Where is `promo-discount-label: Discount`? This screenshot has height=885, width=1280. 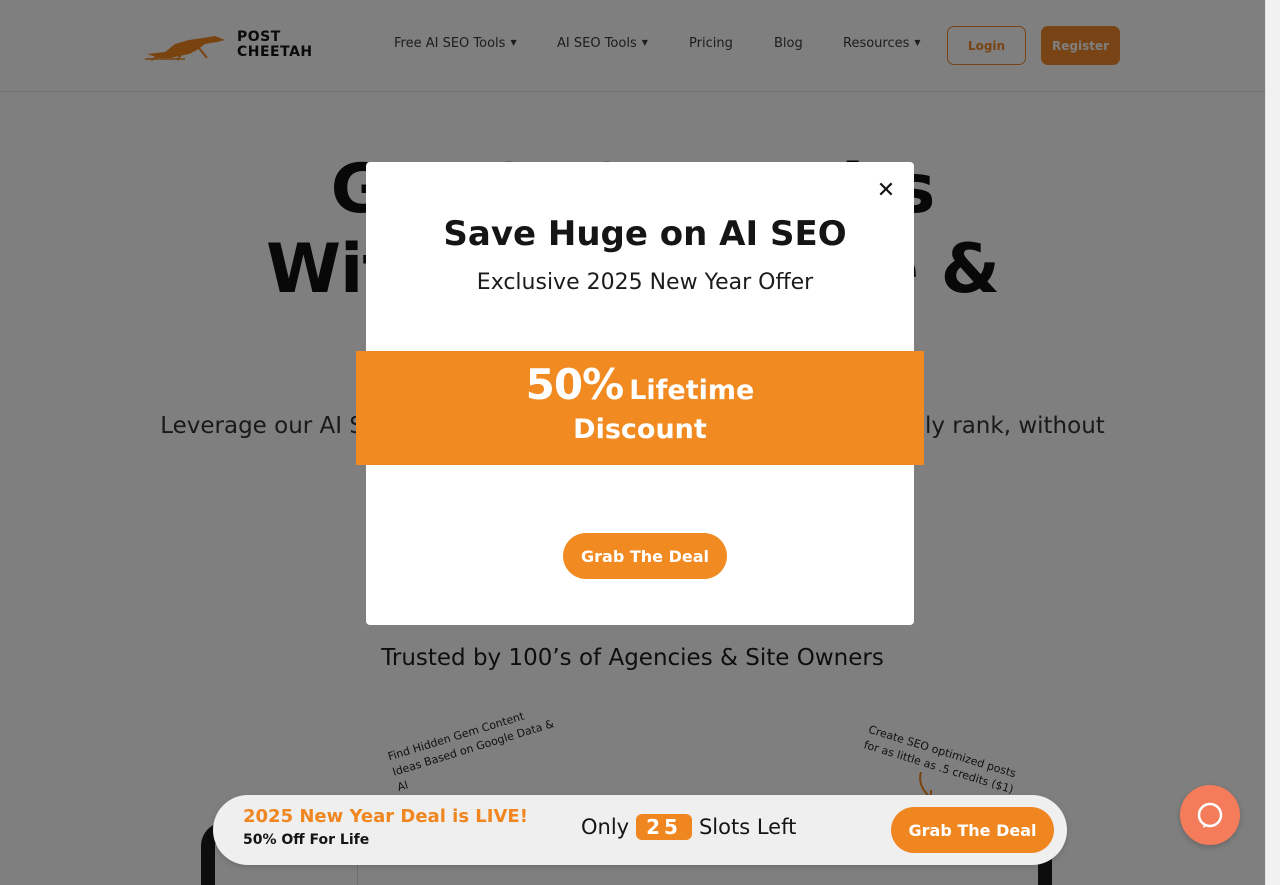
promo-discount-label: Discount is located at coordinates (640, 429).